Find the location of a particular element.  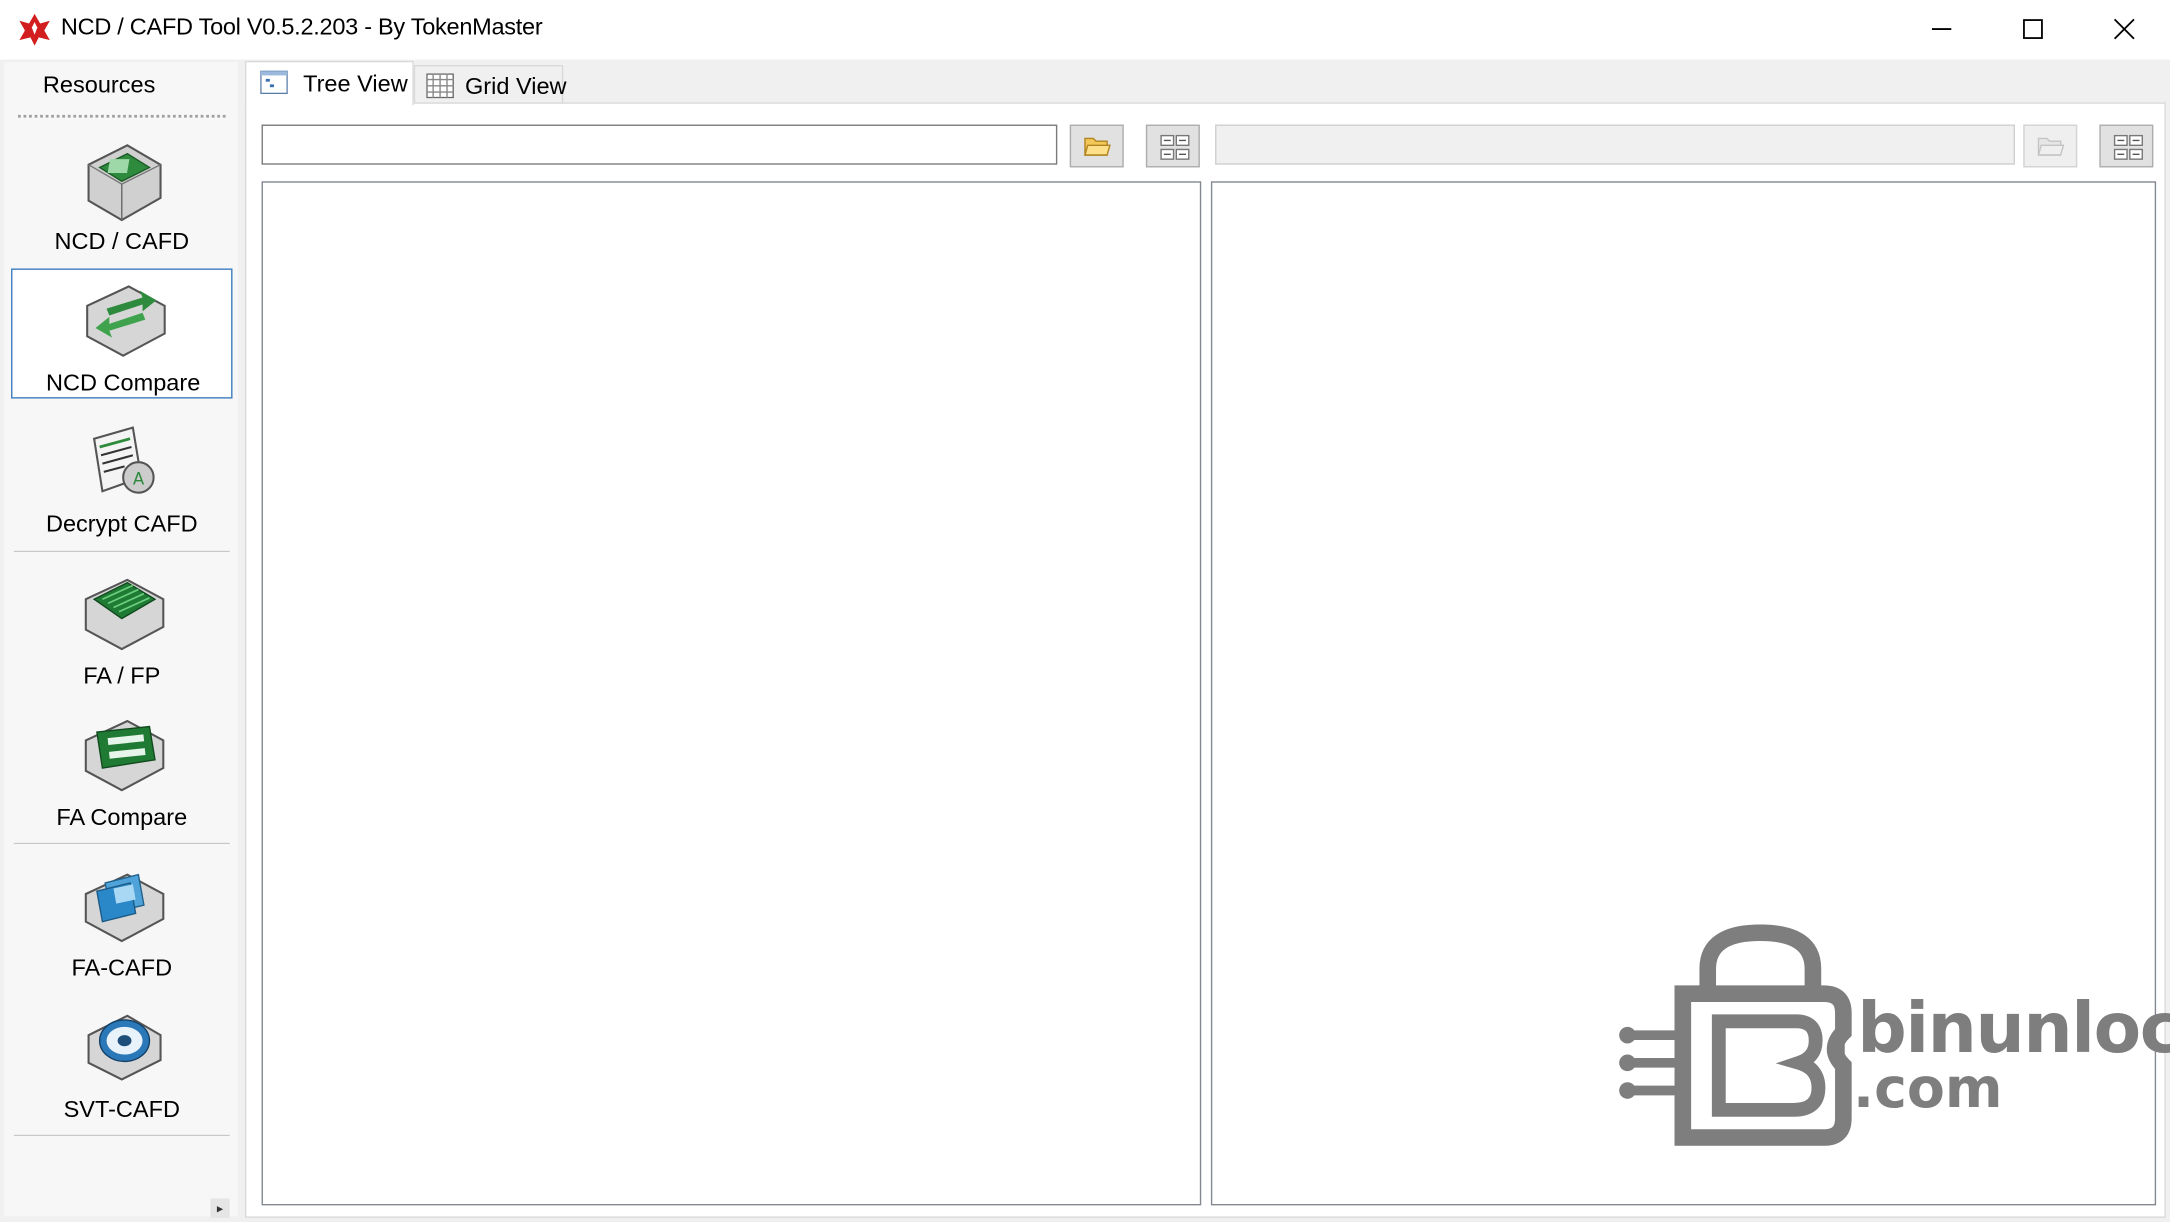

compare-arrows-icon is located at coordinates (126, 321).